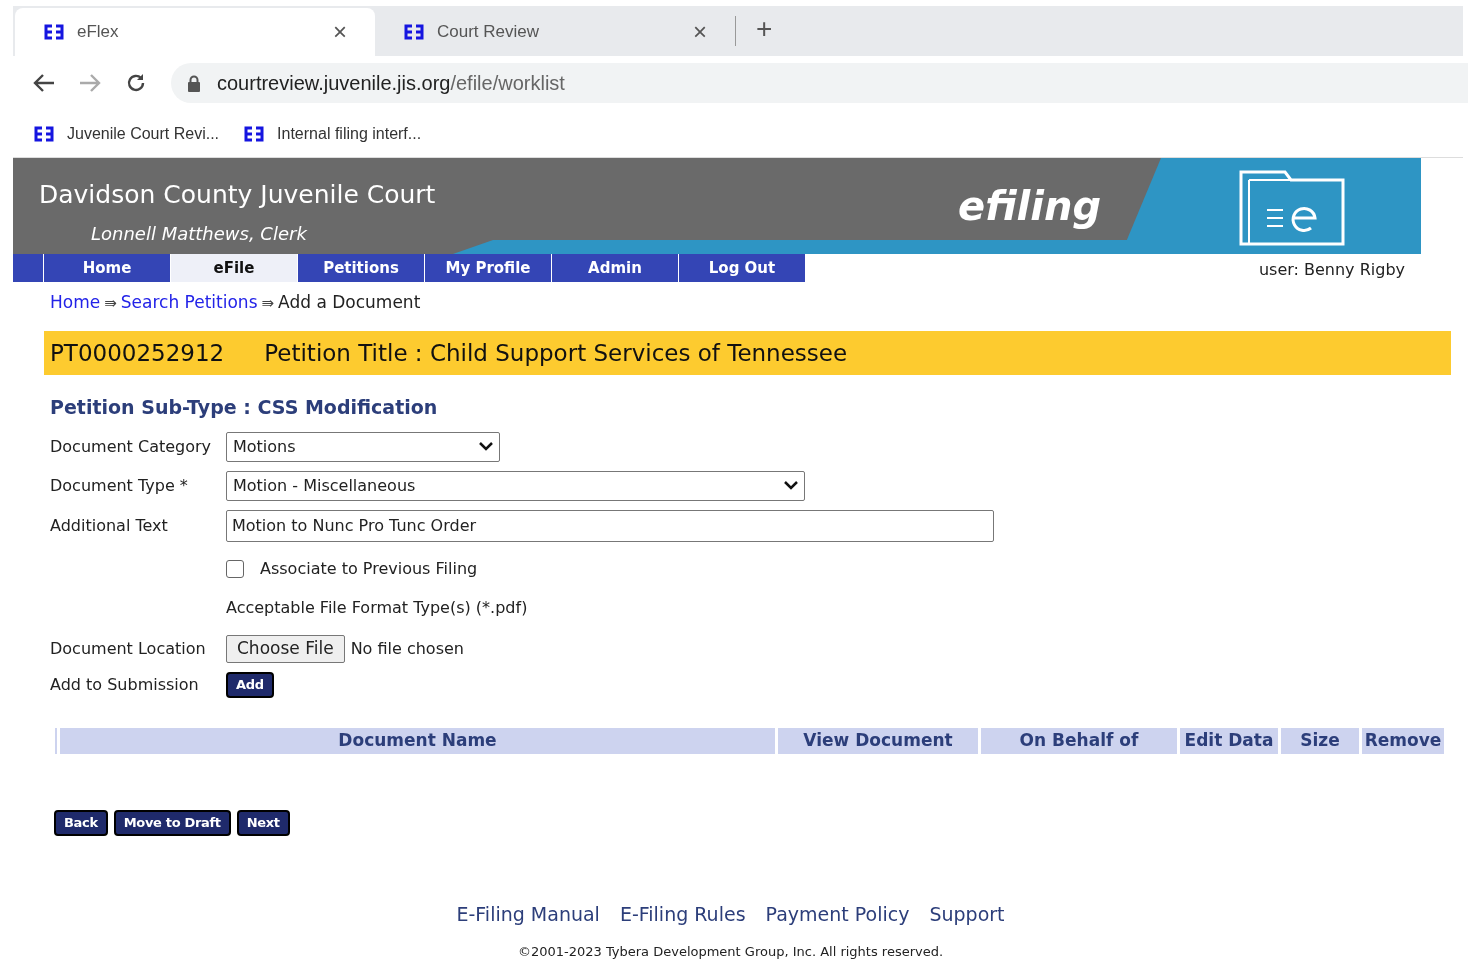 The image size is (1468, 966). I want to click on field-label: Additional Text, so click(109, 525).